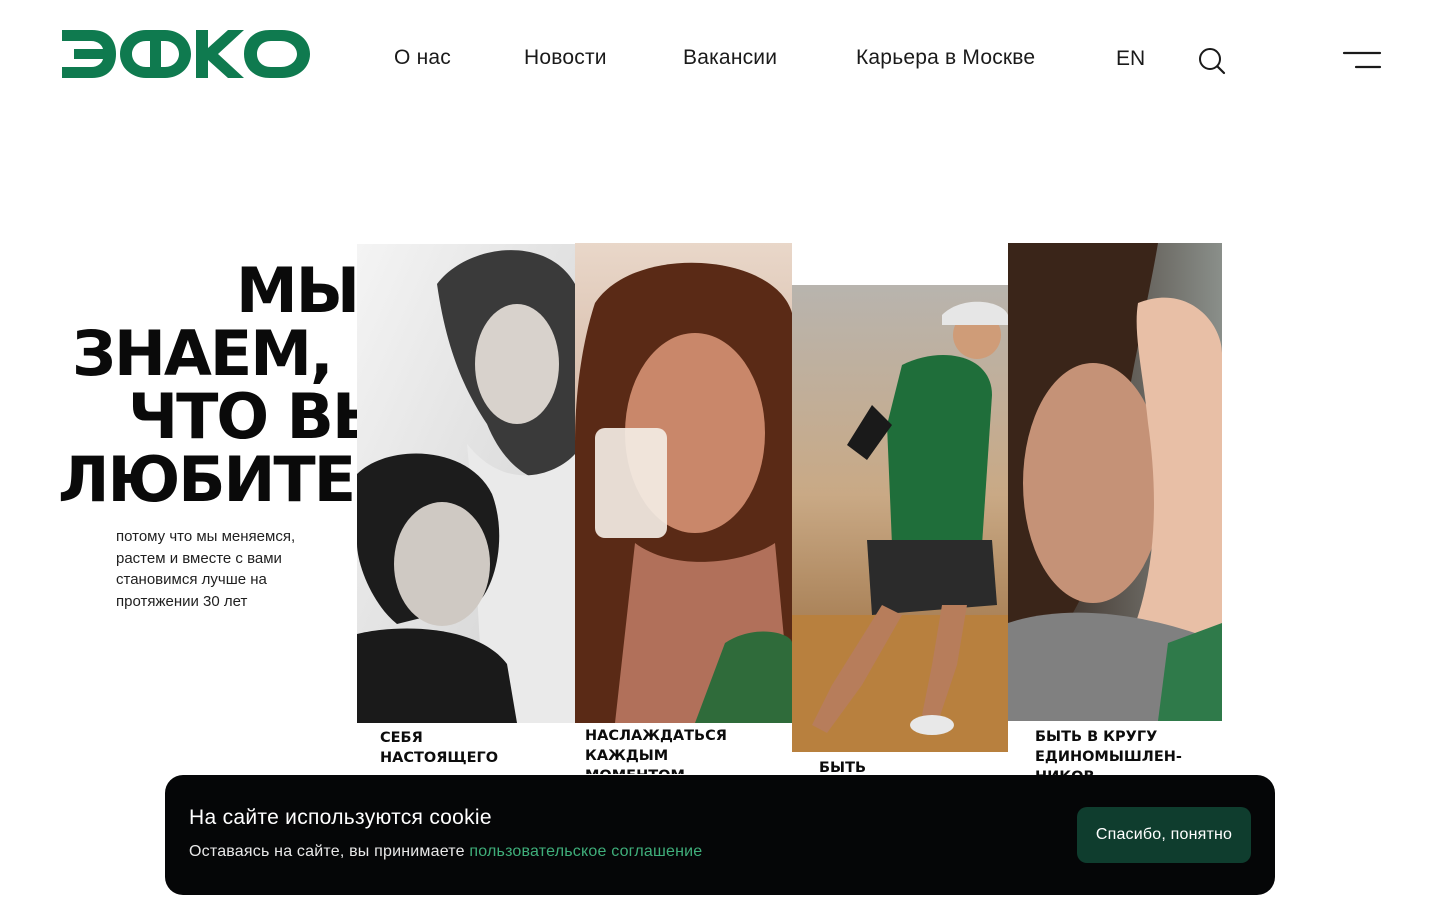 This screenshot has width=1440, height=900. What do you see at coordinates (1164, 835) in the screenshot?
I see `cookie-accept-button: Спасибо, понятно` at bounding box center [1164, 835].